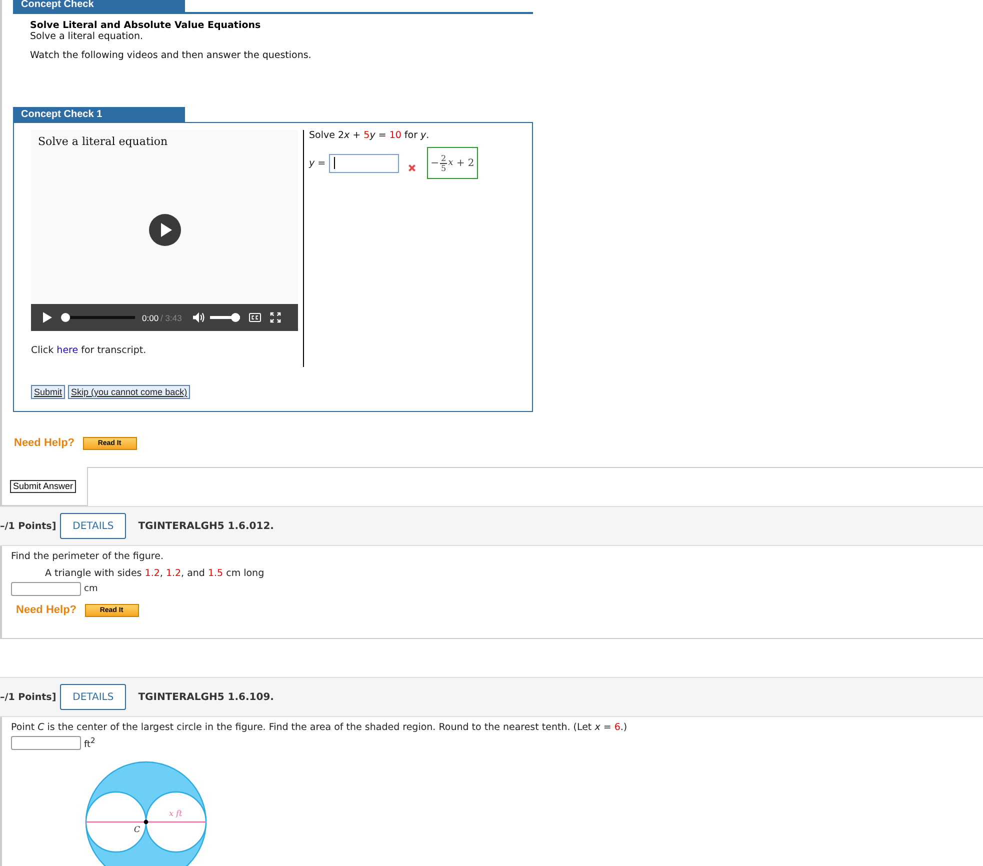 This screenshot has width=983, height=866. I want to click on question-text: Point C is the center of the largest circle in the figure. Find the area of the shaded region. Round to the nearest tenth. (Let x = 6.), so click(319, 727).